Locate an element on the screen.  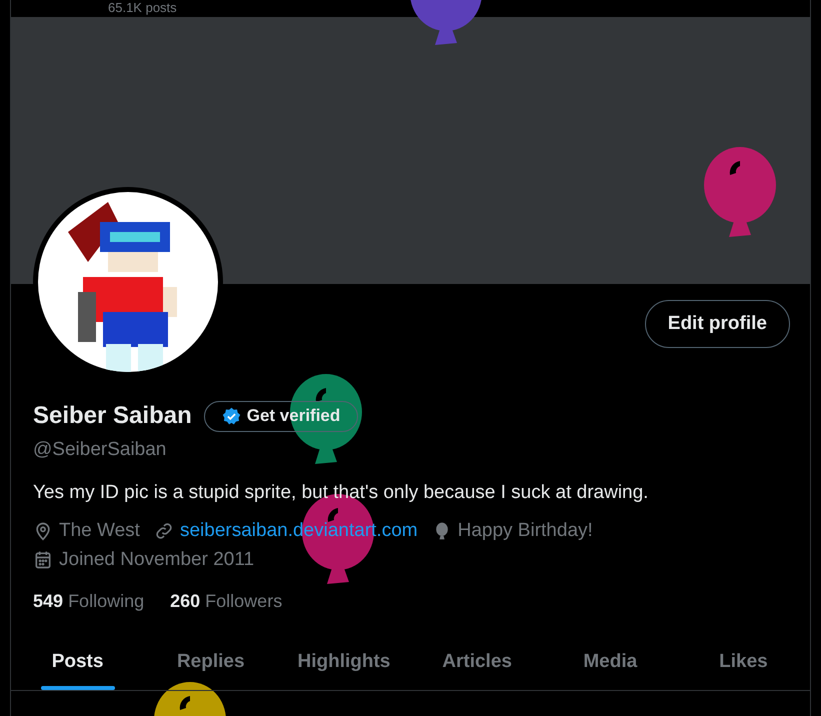
profile-detail: Joined November 2011 is located at coordinates (156, 560).